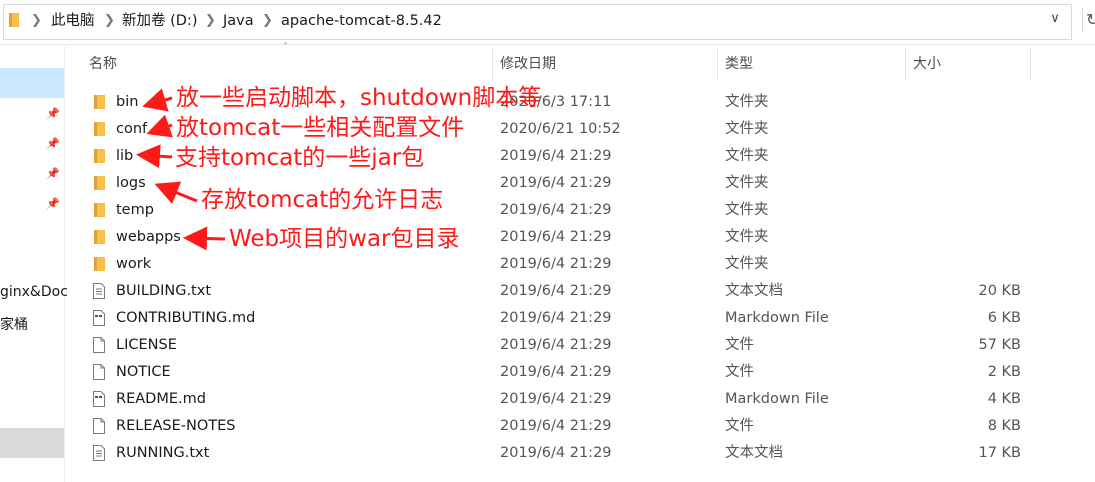 The width and height of the screenshot is (1095, 482). I want to click on arrow-logs, so click(176, 192).